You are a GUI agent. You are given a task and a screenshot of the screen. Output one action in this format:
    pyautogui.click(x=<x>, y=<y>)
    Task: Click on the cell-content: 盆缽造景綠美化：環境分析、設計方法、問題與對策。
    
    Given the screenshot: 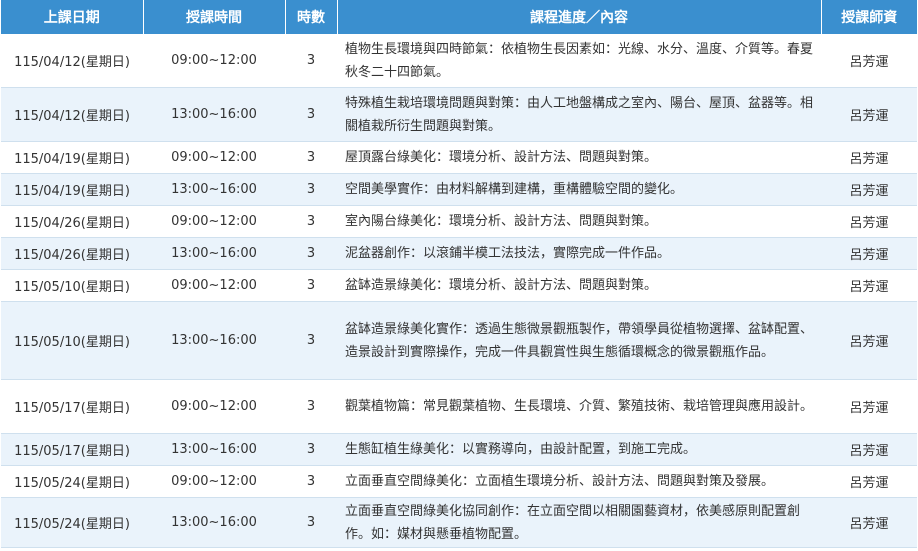 What is the action you would take?
    pyautogui.click(x=579, y=285)
    